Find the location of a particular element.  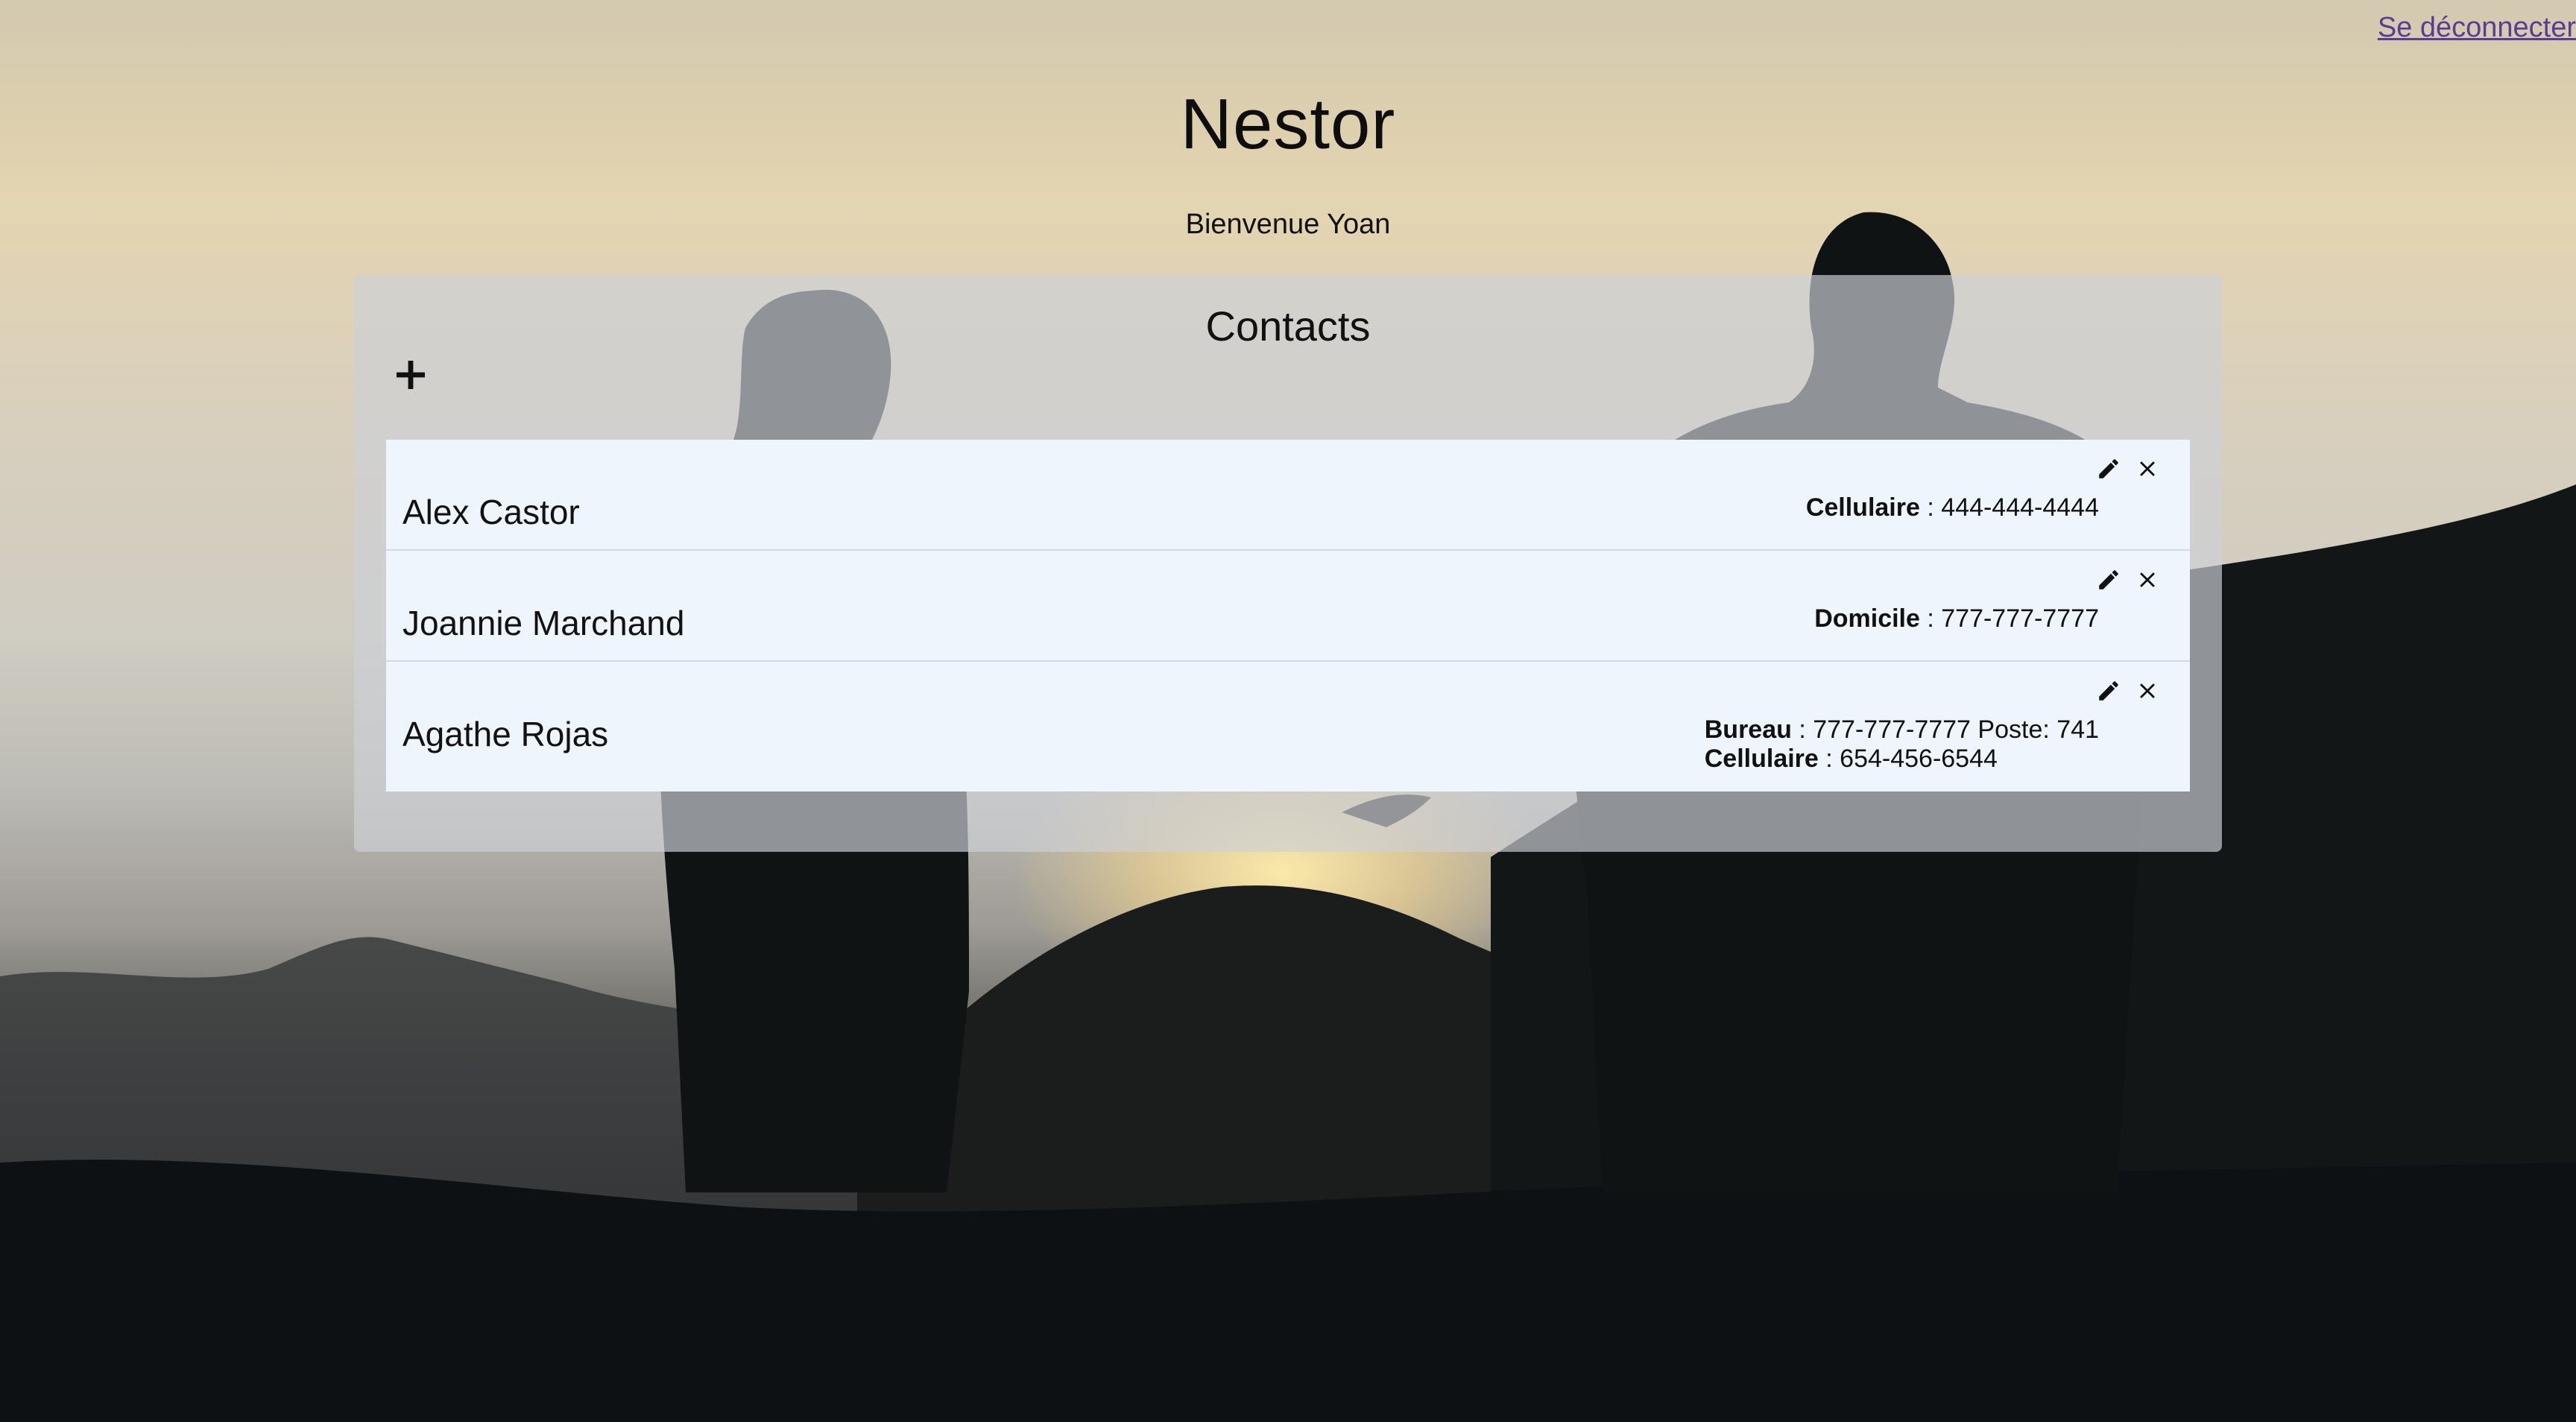

logout-link: Se déconnecter is located at coordinates (2477, 28).